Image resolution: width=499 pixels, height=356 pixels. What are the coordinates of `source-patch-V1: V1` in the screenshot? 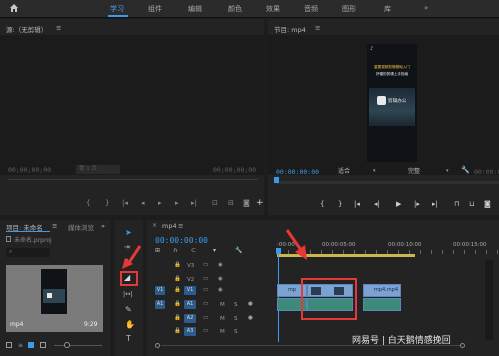 It's located at (160, 290).